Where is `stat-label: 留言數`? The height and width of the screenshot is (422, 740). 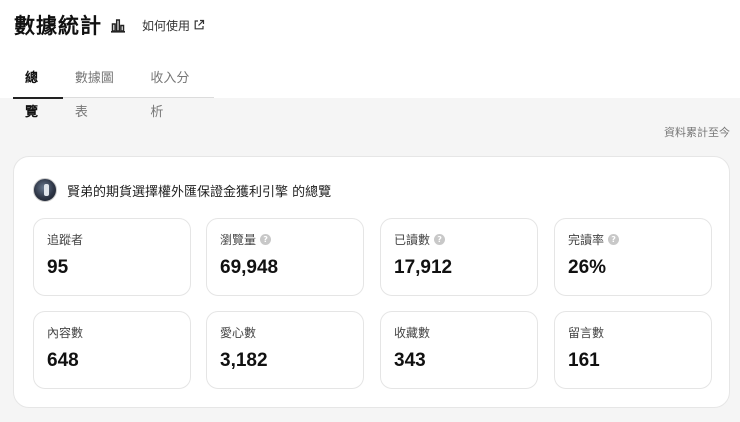
stat-label: 留言數 is located at coordinates (633, 332).